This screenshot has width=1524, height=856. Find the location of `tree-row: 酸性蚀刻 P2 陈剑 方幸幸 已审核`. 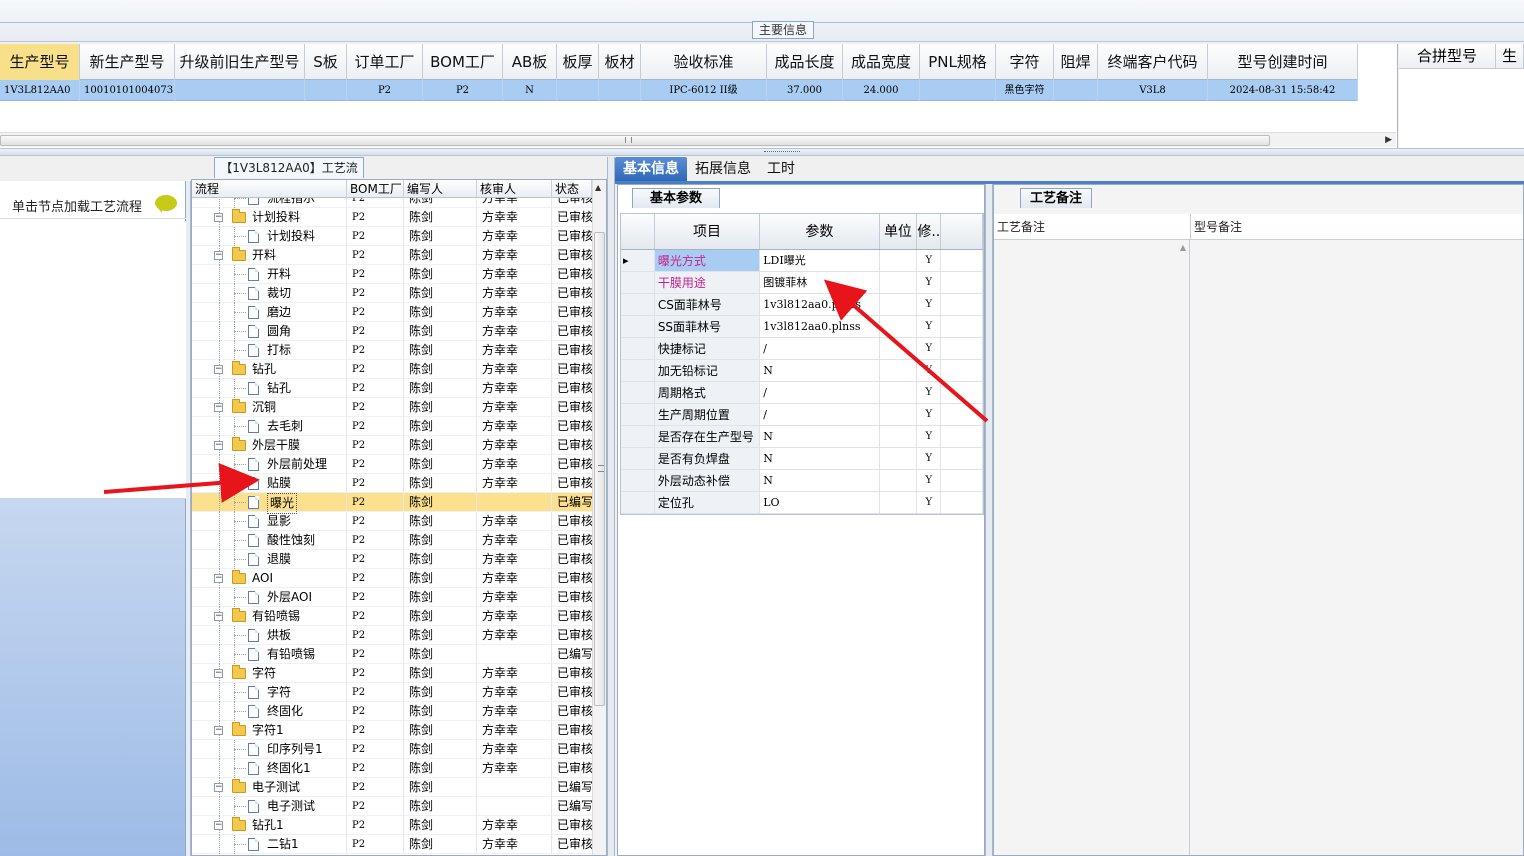

tree-row: 酸性蚀刻 P2 陈剑 方幸幸 已审核 is located at coordinates (392, 540).